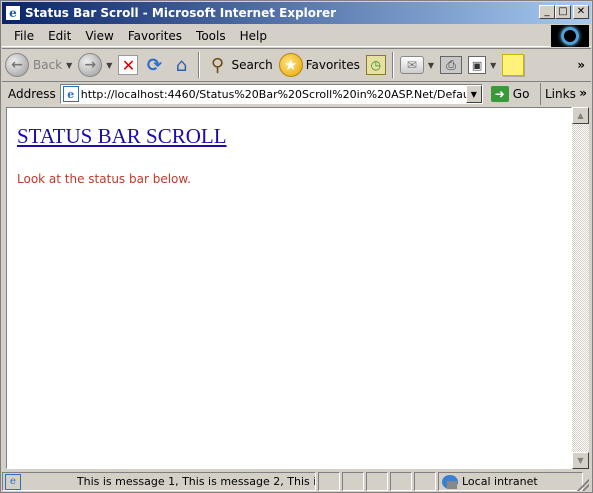  I want to click on ie-logo-icon: e, so click(13, 13).